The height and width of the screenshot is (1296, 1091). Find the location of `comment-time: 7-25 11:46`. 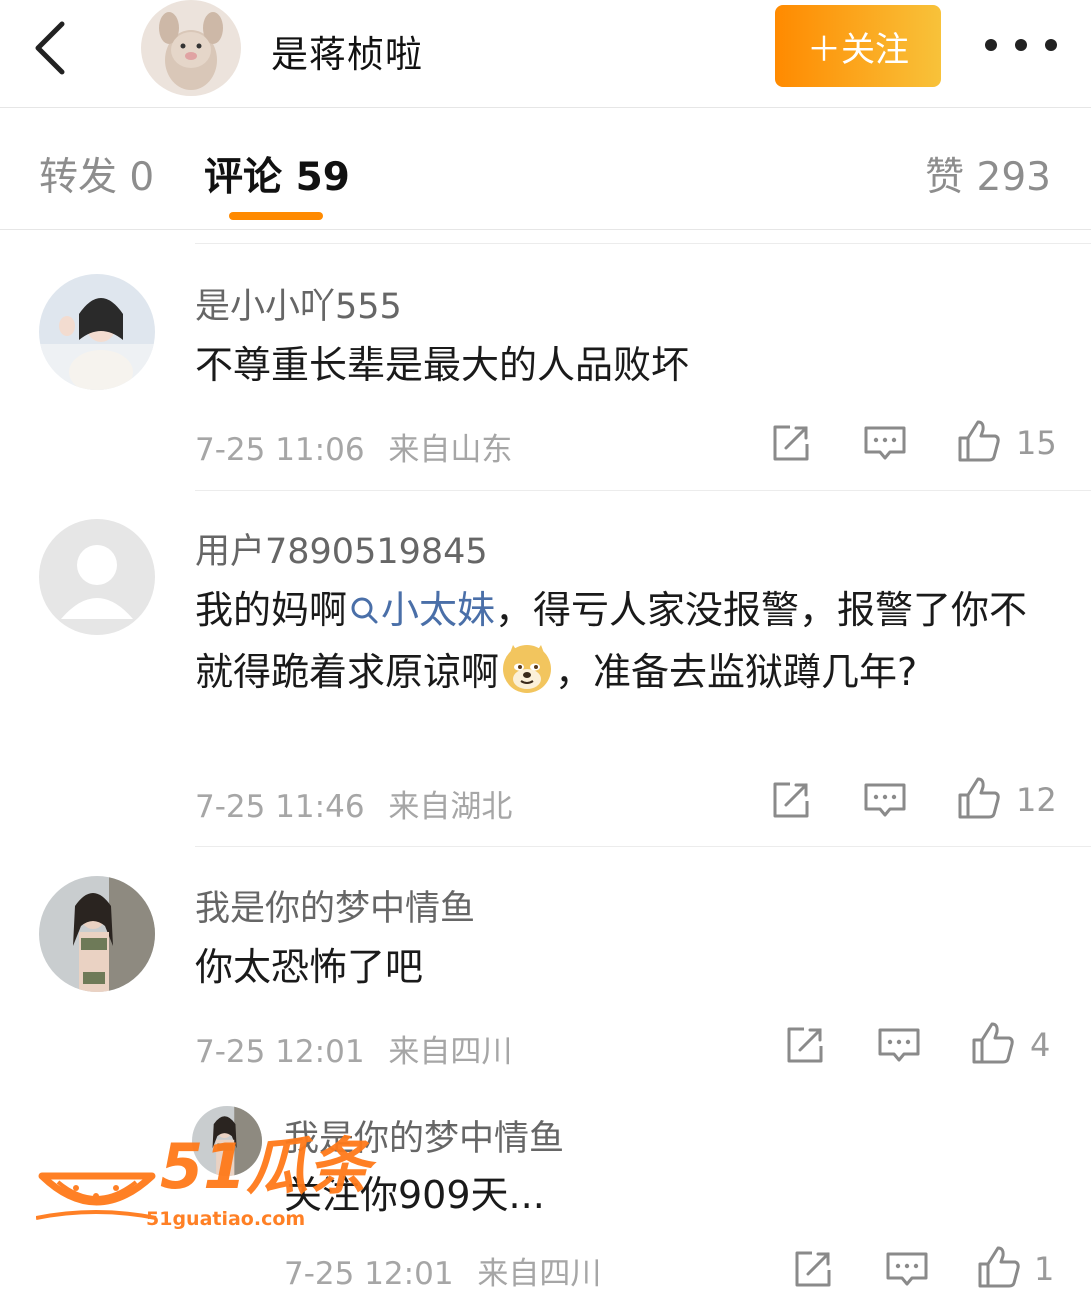

comment-time: 7-25 11:46 is located at coordinates (280, 807).